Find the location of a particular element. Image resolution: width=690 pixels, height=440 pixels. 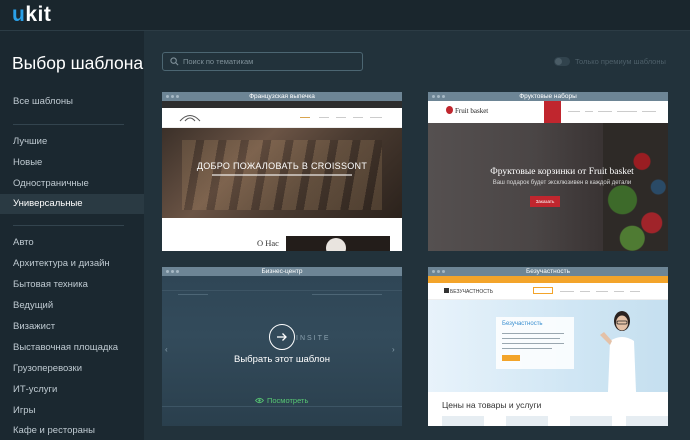

sidebar-item-universal: Универсальные is located at coordinates (72, 204).